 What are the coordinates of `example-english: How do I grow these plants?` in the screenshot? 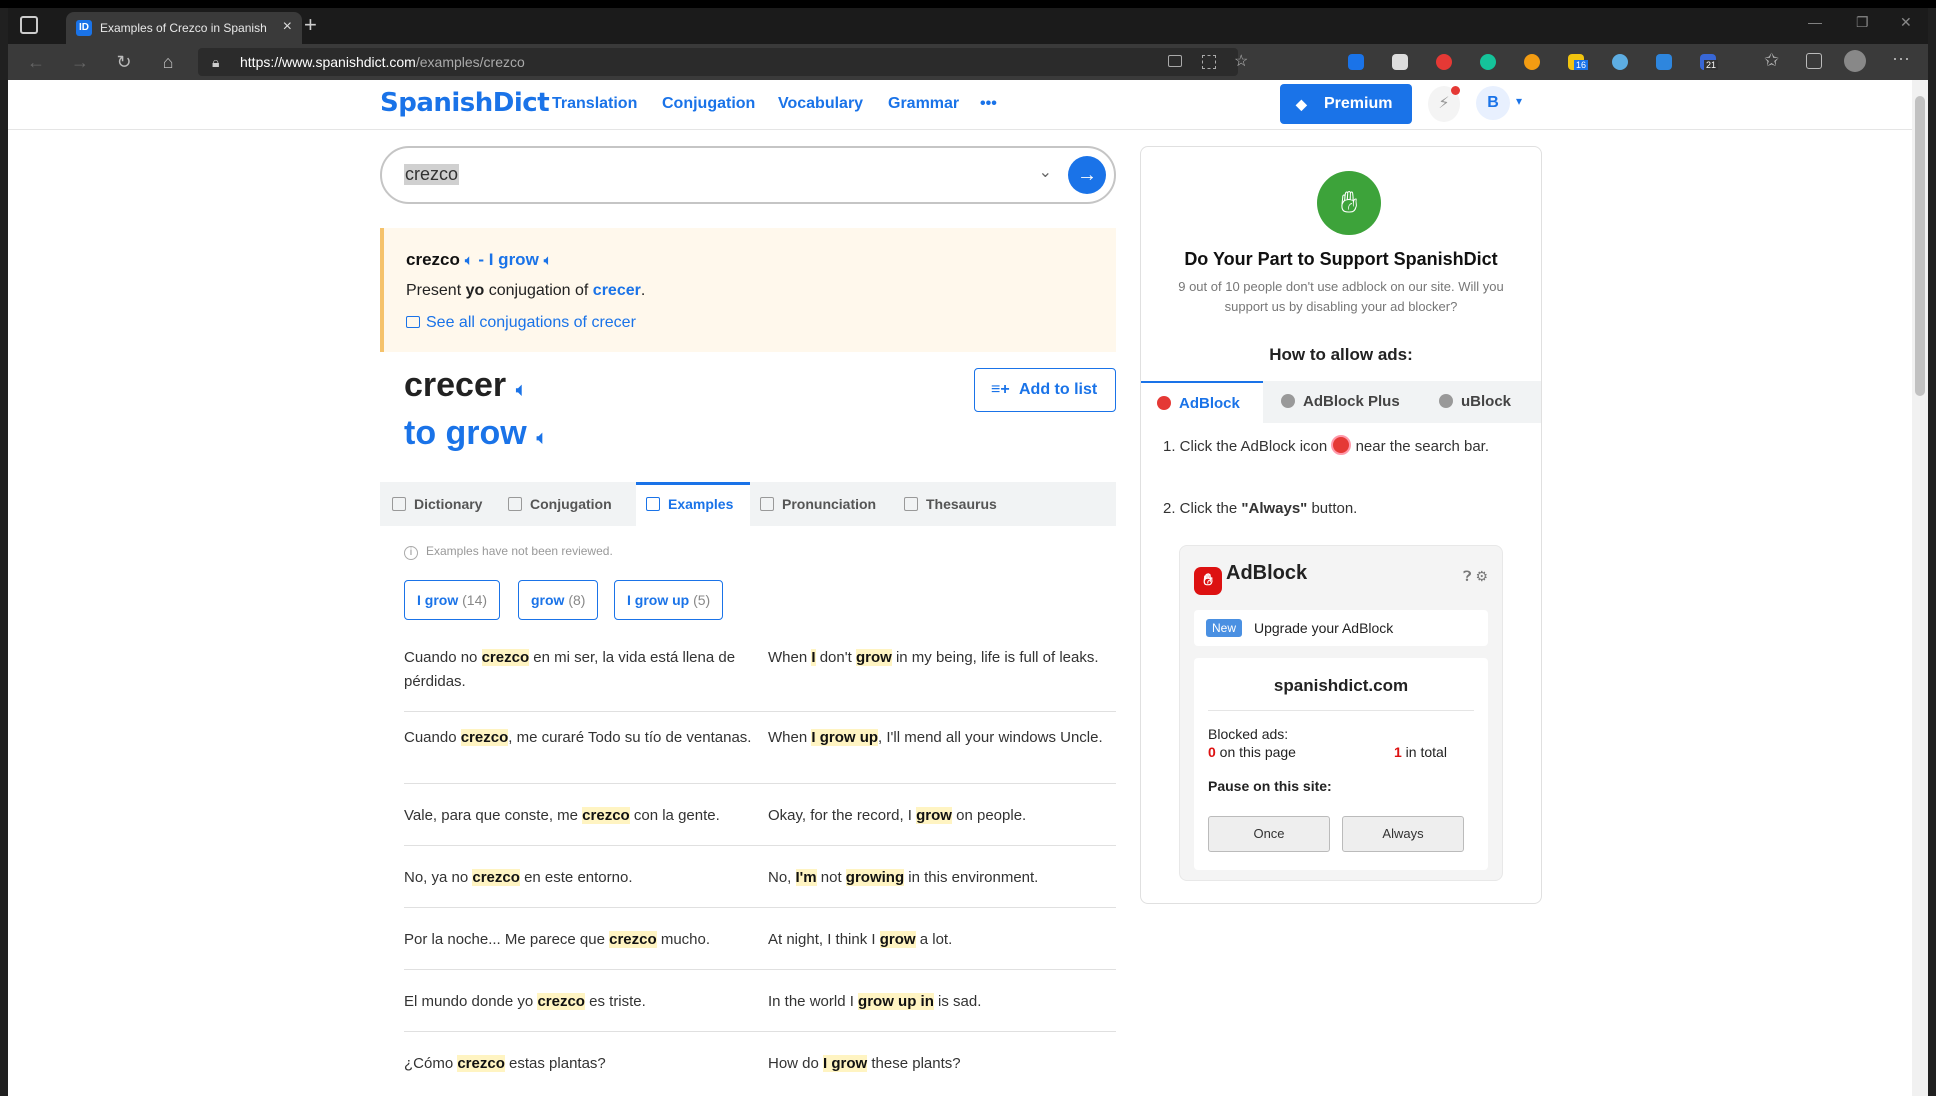 It's located at (864, 1063).